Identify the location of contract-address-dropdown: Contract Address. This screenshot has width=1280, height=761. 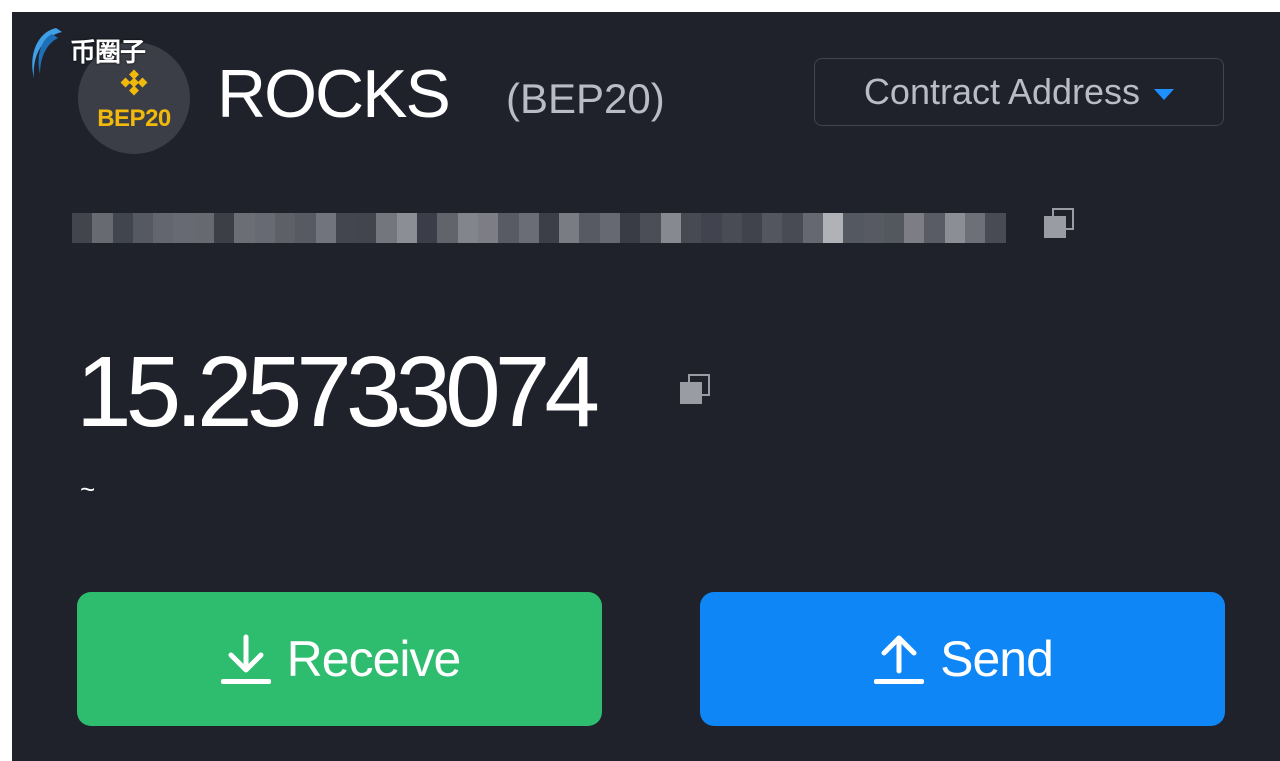
(1019, 92).